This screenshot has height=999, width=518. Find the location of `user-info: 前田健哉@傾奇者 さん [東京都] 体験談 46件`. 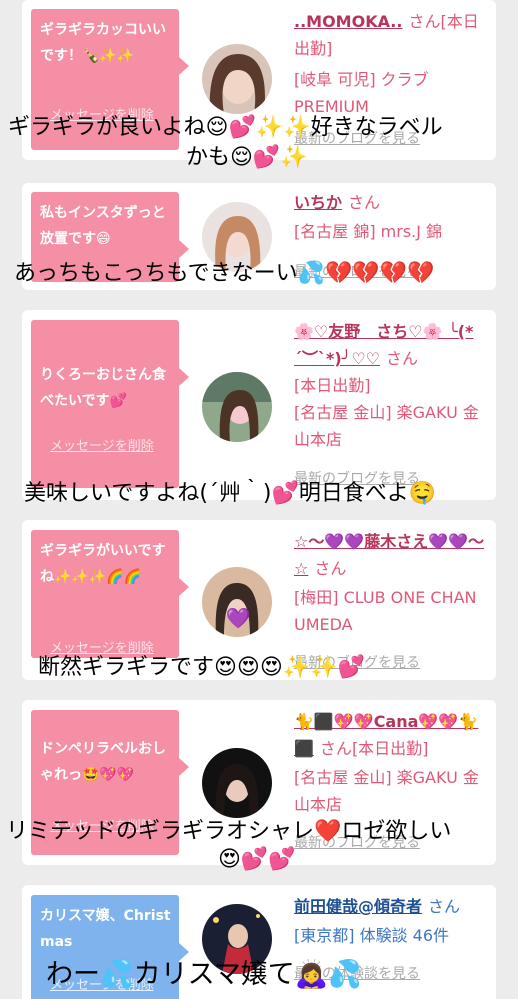

user-info: 前田健哉@傾奇者 さん [東京都] 体験談 46件 is located at coordinates (394, 921).